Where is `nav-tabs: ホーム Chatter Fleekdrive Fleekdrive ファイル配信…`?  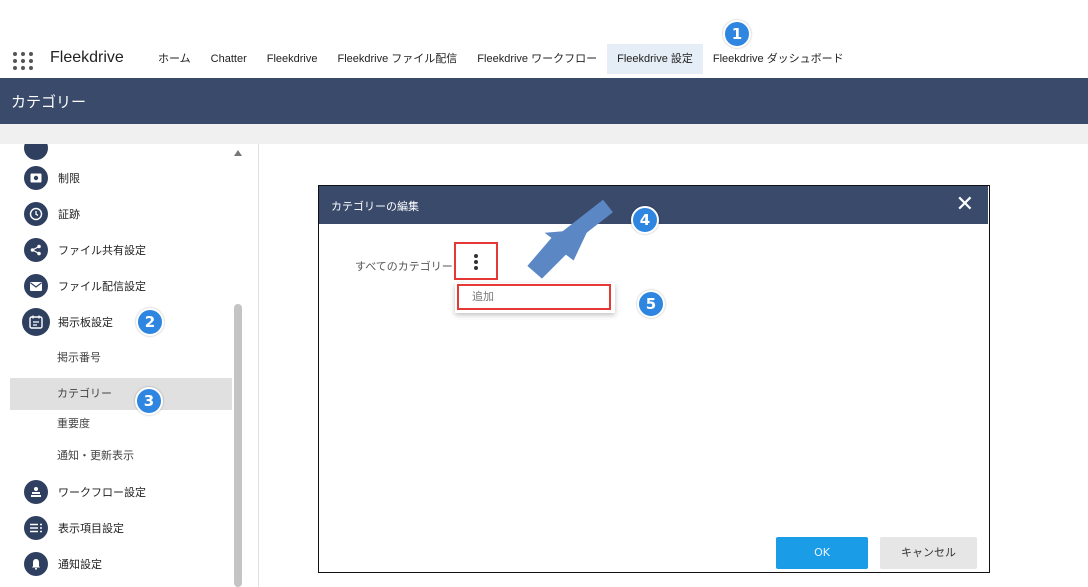
nav-tabs: ホーム Chatter Fleekdrive Fleekdrive ファイル配信… is located at coordinates (501, 59).